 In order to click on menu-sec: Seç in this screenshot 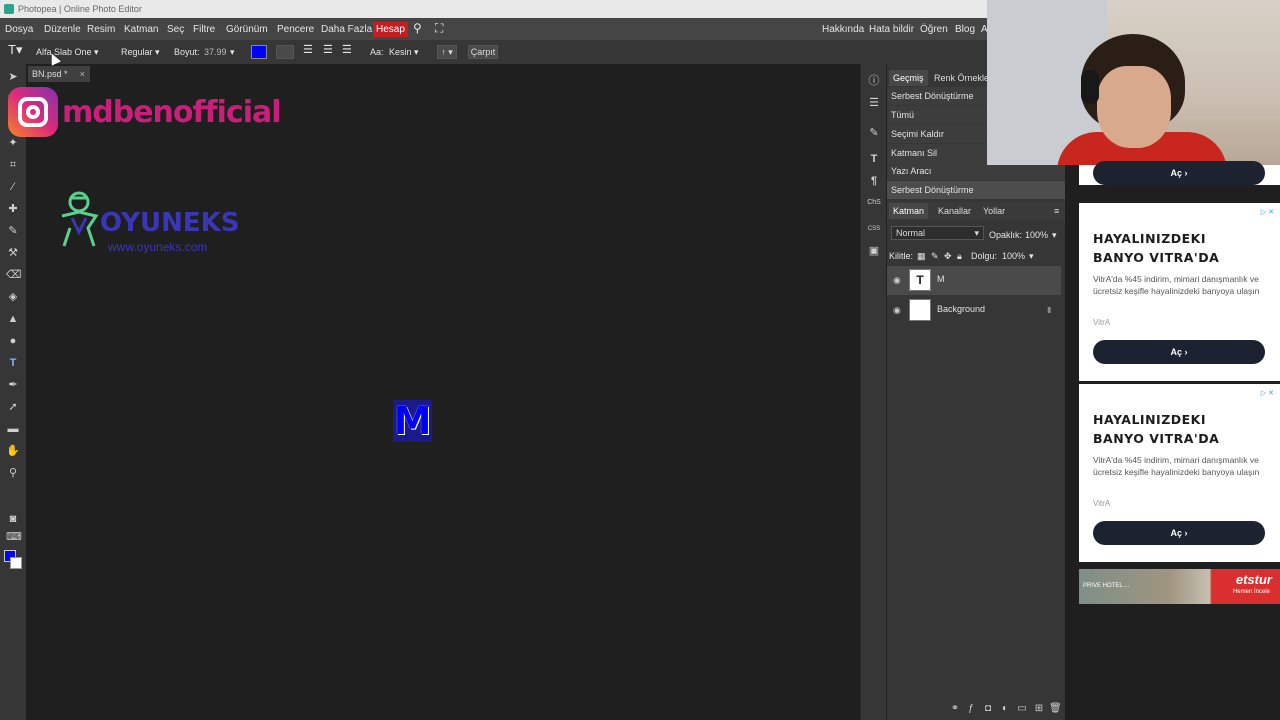, I will do `click(175, 29)`.